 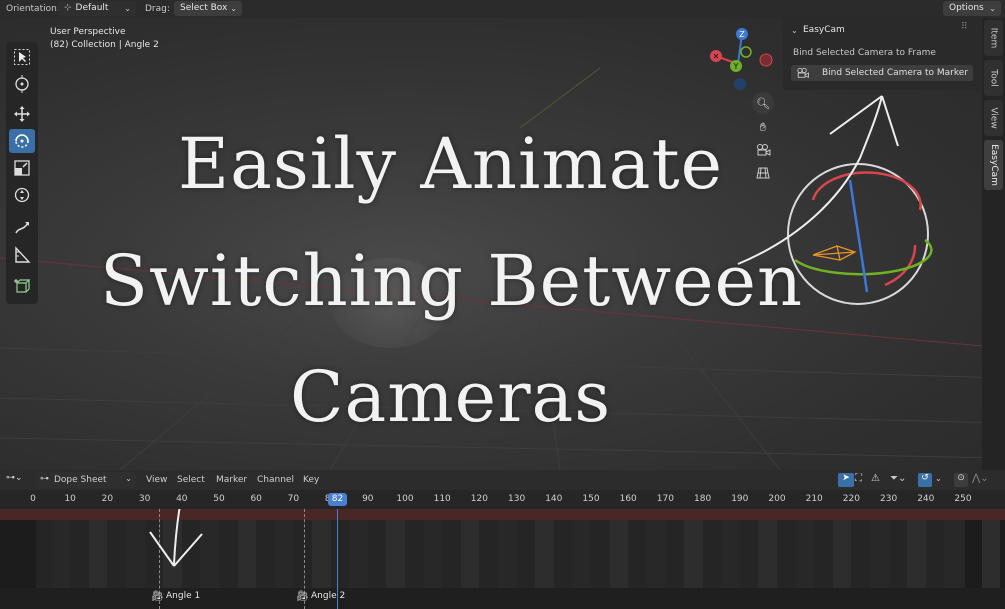 I want to click on current-frame-indicator: 82, so click(x=337, y=499).